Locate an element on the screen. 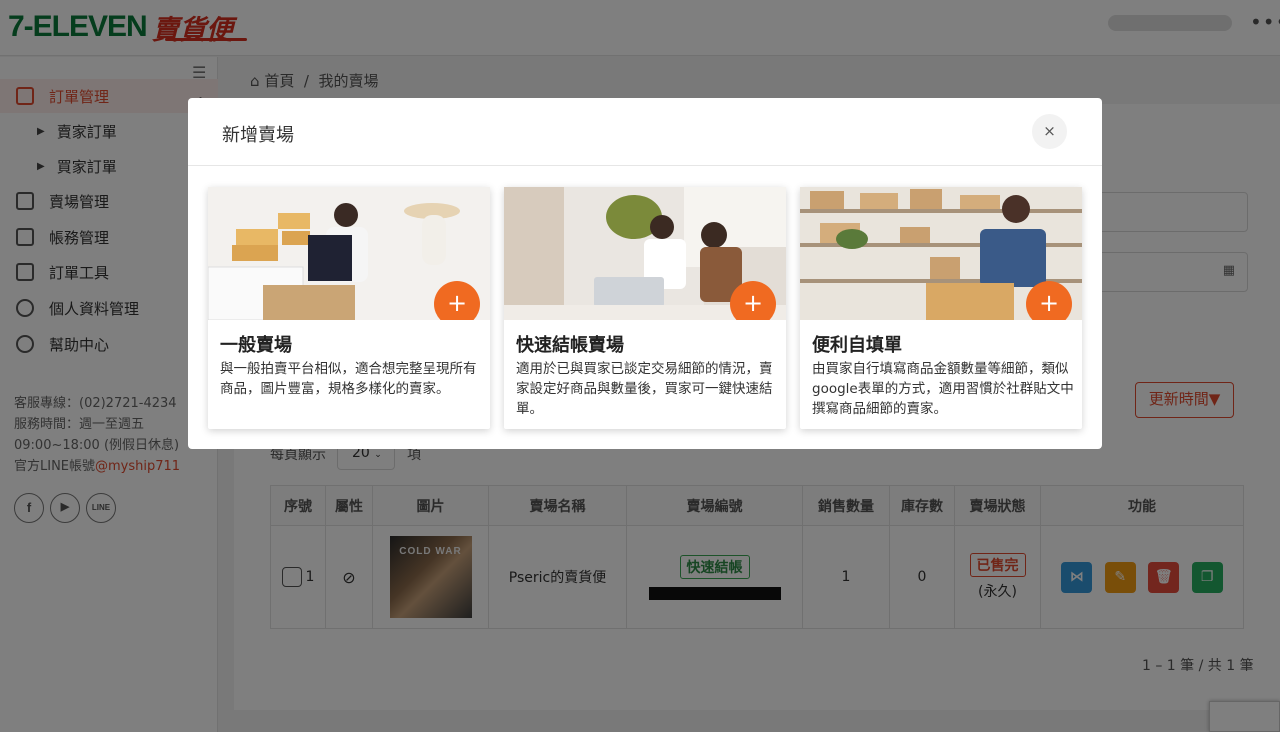 The width and height of the screenshot is (1280, 732). close-icon: × is located at coordinates (1049, 131).